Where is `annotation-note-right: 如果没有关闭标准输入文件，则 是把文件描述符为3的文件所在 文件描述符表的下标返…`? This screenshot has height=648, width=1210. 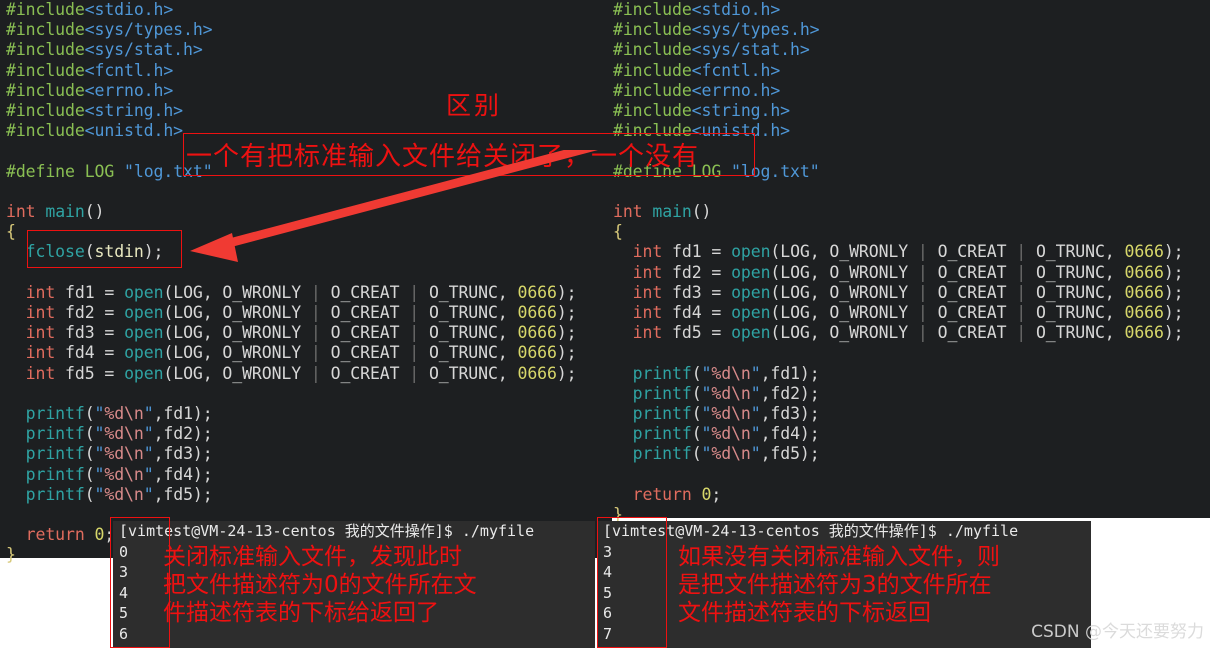 annotation-note-right: 如果没有关闭标准输入文件，则 是把文件描述符为3的文件所在 文件描述符表的下标返… is located at coordinates (839, 585).